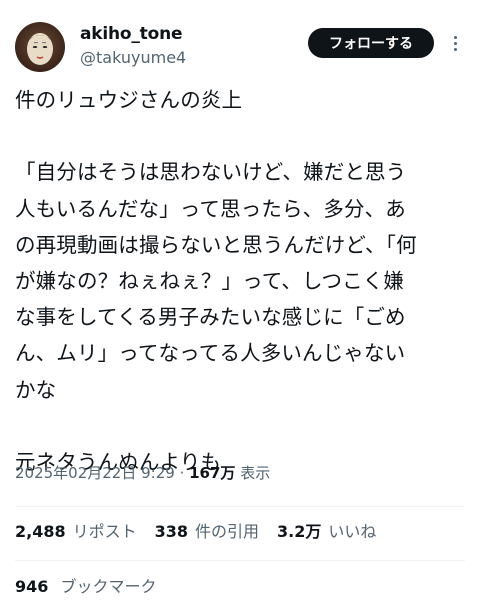 Image resolution: width=480 pixels, height=607 pixels. What do you see at coordinates (133, 57) in the screenshot?
I see `author-handle: @takuyume4` at bounding box center [133, 57].